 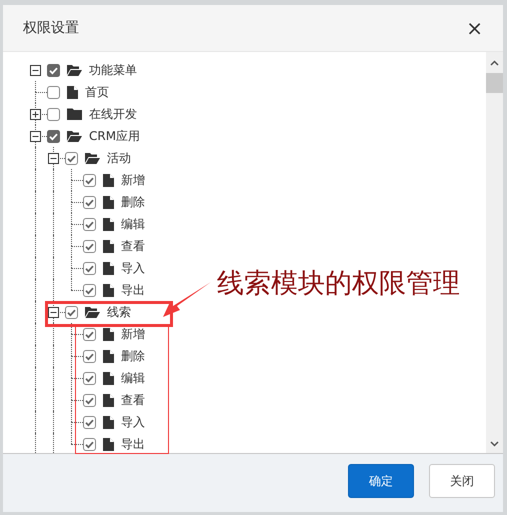 I want to click on dialog-title: 权限设置, so click(x=51, y=28).